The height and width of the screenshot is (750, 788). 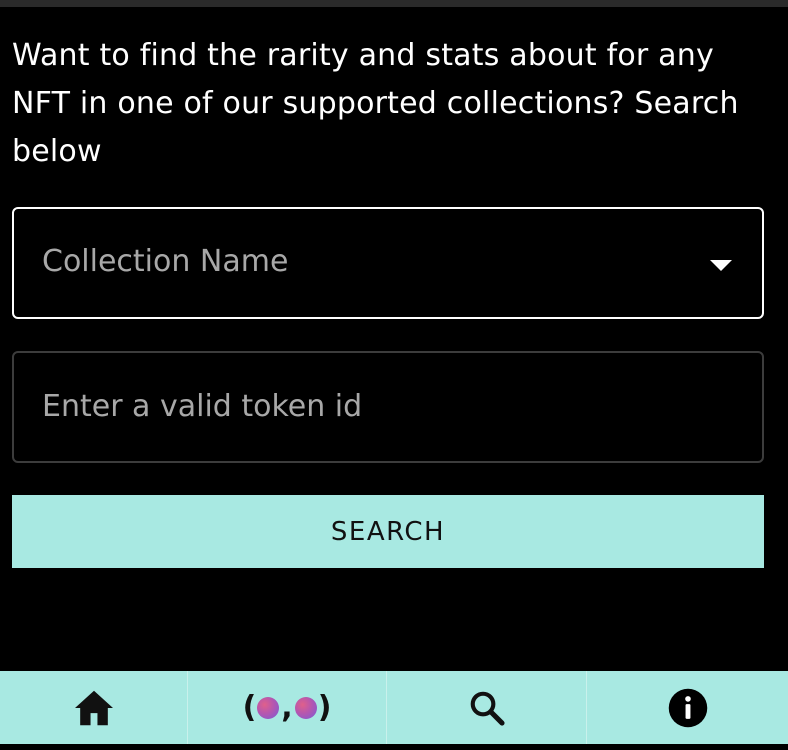 I want to click on collection-select: Collection Name, so click(x=388, y=263).